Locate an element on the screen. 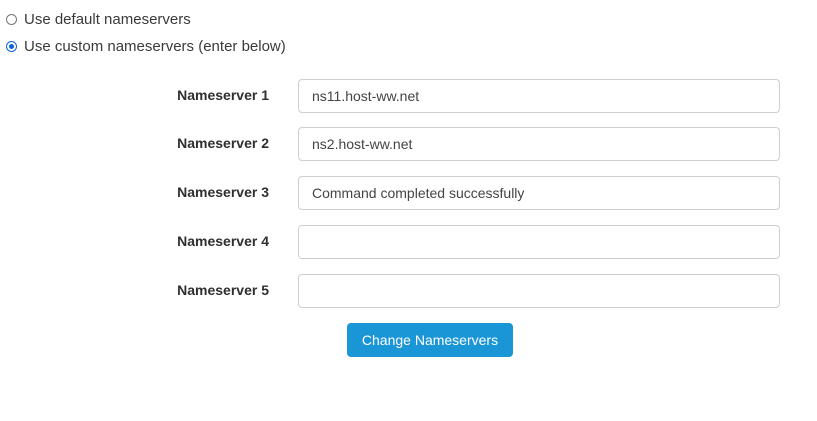 The image size is (817, 421). default-nameservers-option: Use default nameservers is located at coordinates (98, 19).